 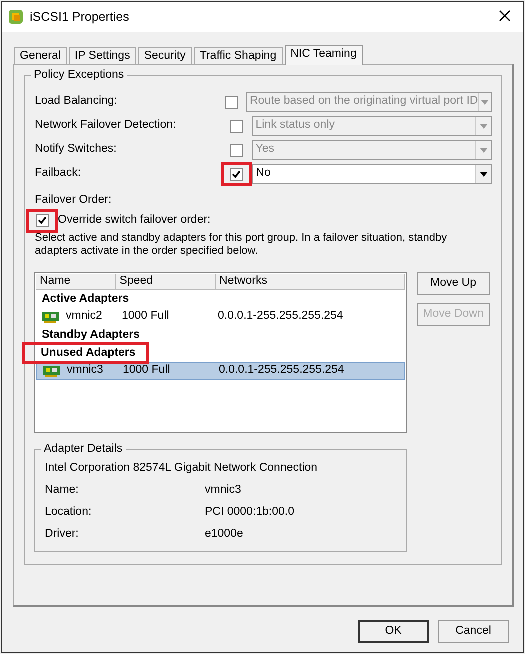 I want to click on field-label: Driver:, so click(x=62, y=535).